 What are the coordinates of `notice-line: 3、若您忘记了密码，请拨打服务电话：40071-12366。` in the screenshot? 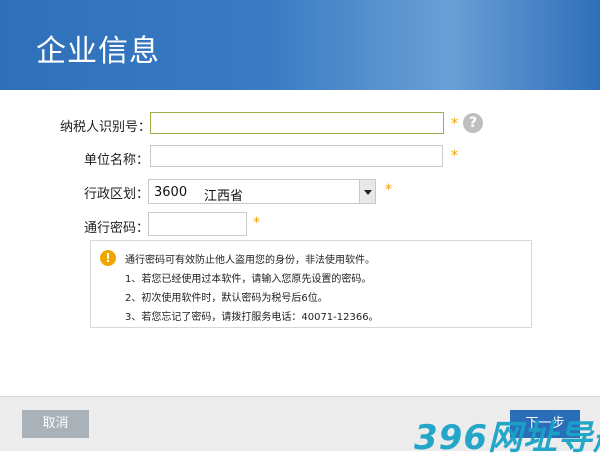 It's located at (252, 317).